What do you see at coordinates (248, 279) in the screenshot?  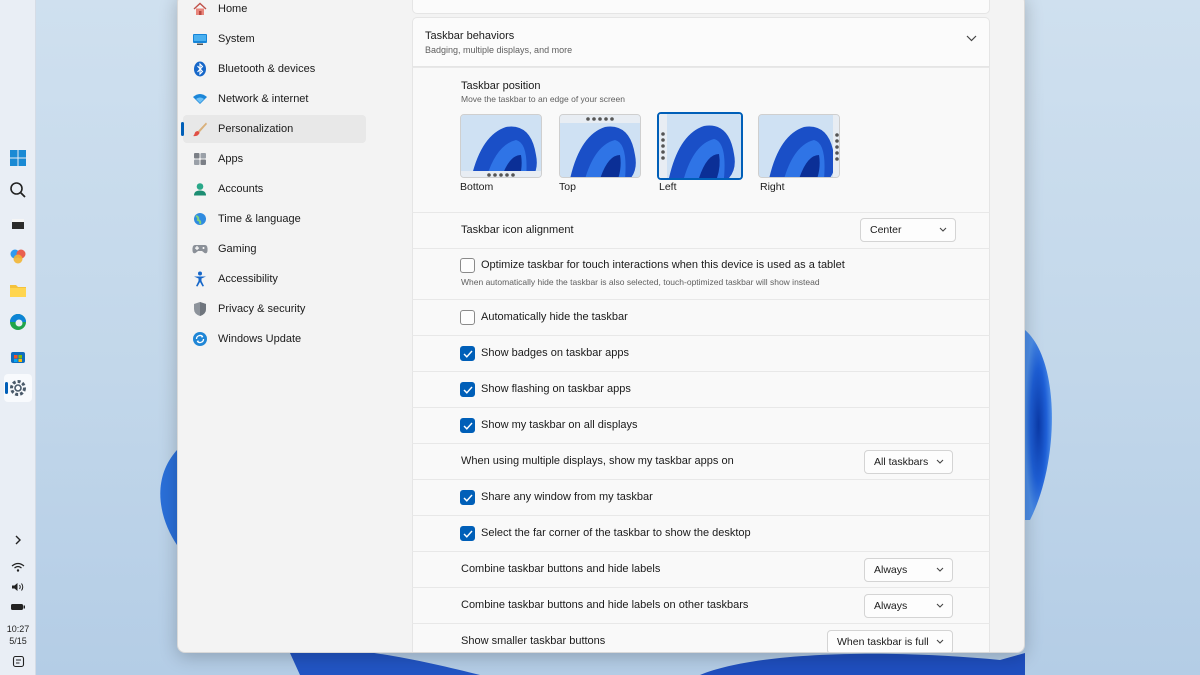 I see `nav-label: Accessibility` at bounding box center [248, 279].